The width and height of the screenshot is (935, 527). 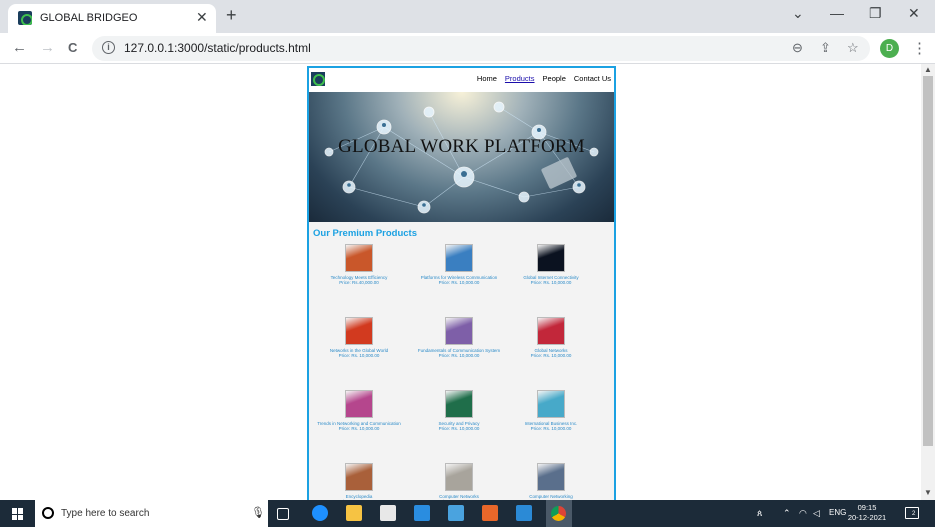 What do you see at coordinates (803, 513) in the screenshot?
I see `network-icon: ◠` at bounding box center [803, 513].